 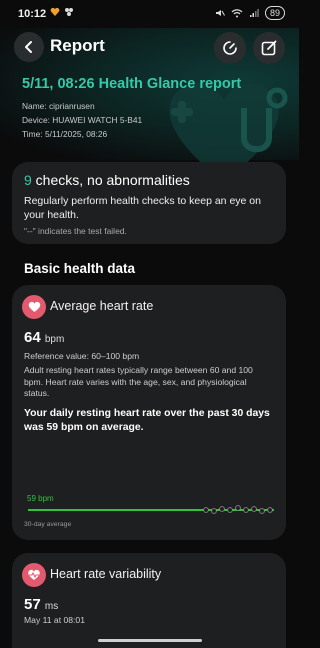 I want to click on hrv-number: 57, so click(x=32, y=604).